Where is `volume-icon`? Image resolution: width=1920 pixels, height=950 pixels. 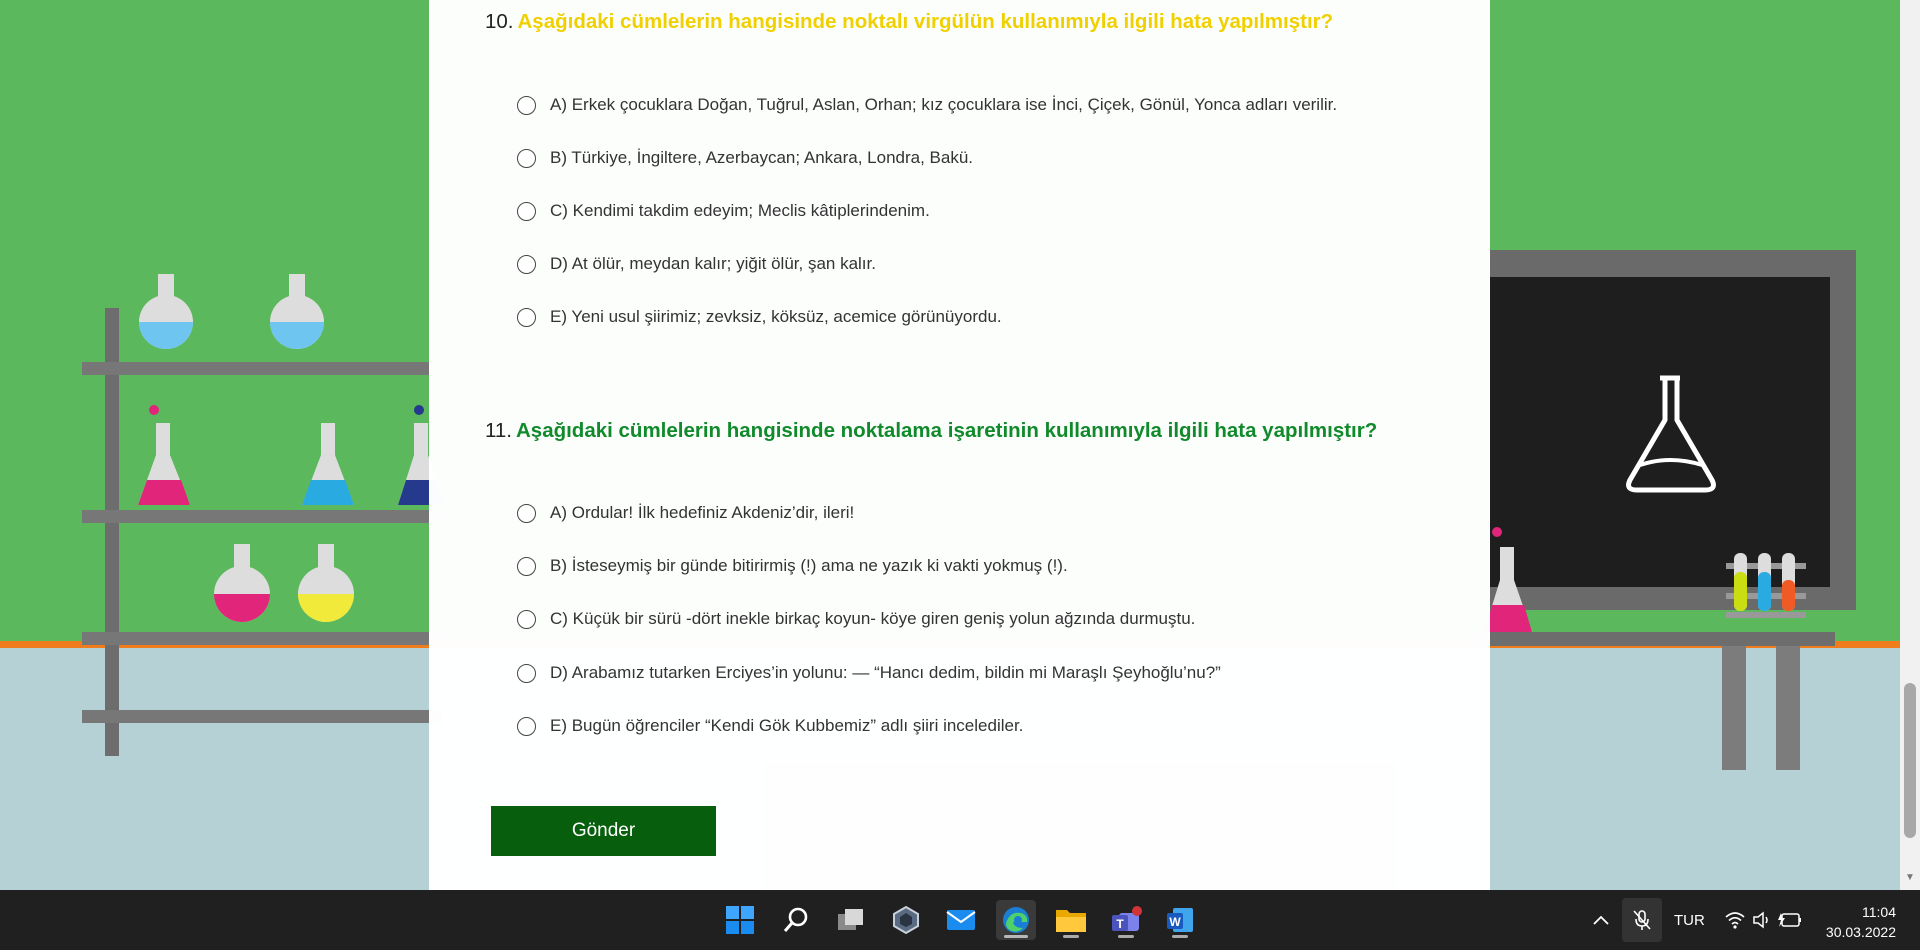
volume-icon is located at coordinates (1762, 920).